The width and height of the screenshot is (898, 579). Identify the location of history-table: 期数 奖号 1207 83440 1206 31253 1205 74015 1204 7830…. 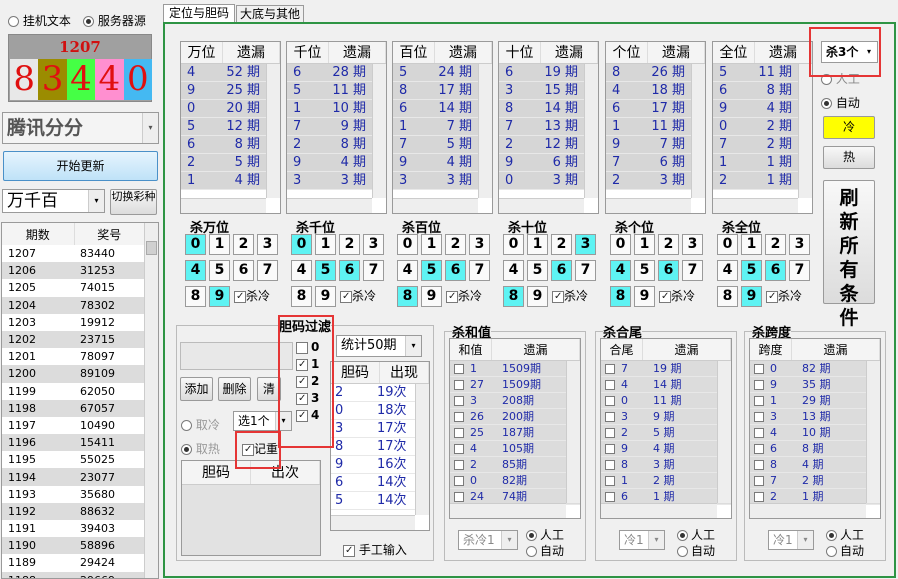
(80, 400).